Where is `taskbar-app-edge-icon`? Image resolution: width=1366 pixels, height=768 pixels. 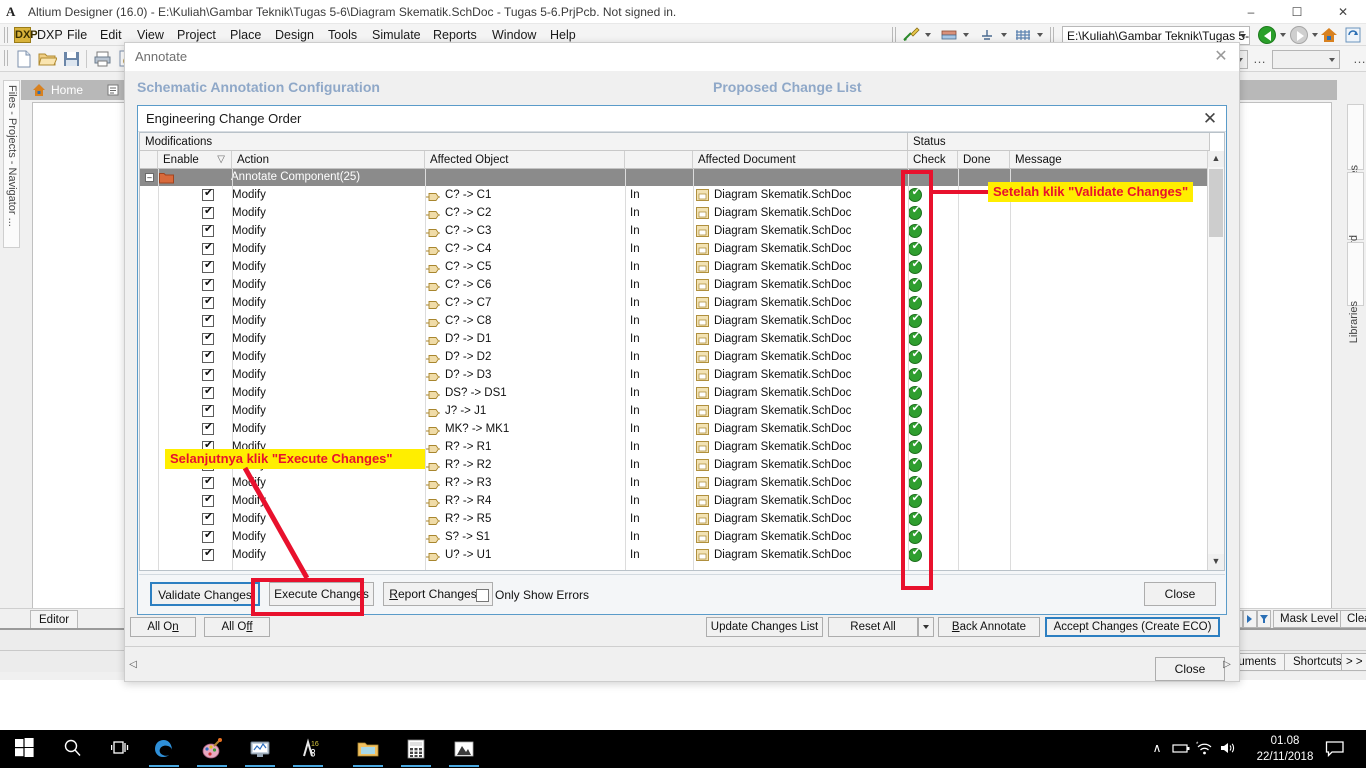
taskbar-app-edge-icon is located at coordinates (164, 749).